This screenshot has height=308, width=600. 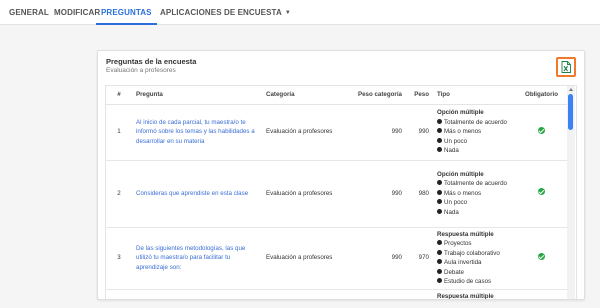 I want to click on table-row: Respuesta múltiple, so click(x=337, y=294).